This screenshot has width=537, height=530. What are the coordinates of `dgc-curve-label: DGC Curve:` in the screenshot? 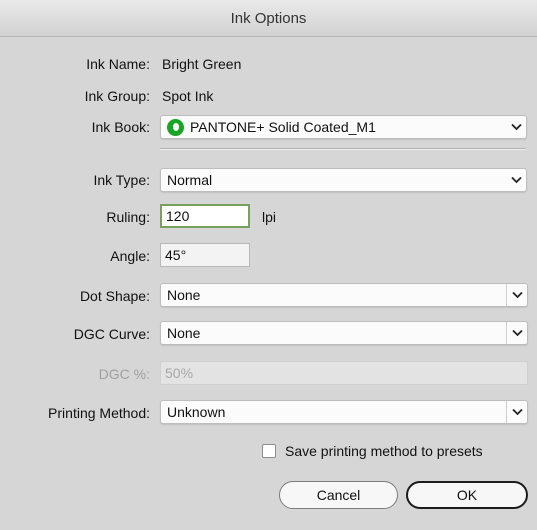 It's located at (111, 334).